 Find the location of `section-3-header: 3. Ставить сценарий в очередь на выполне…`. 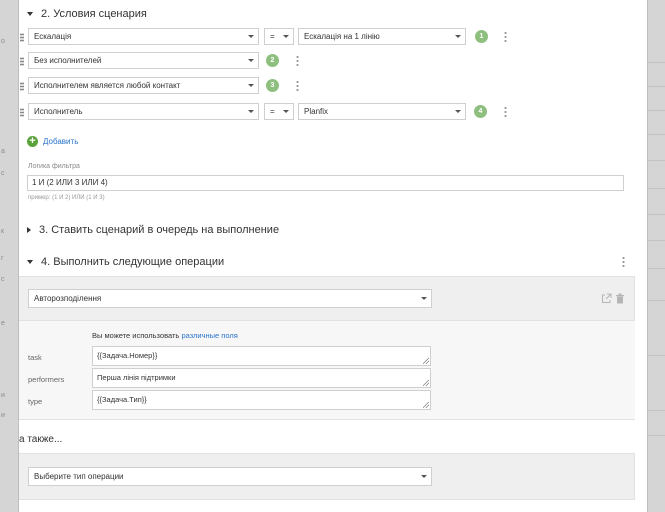

section-3-header: 3. Ставить сценарий в очередь на выполне… is located at coordinates (153, 230).